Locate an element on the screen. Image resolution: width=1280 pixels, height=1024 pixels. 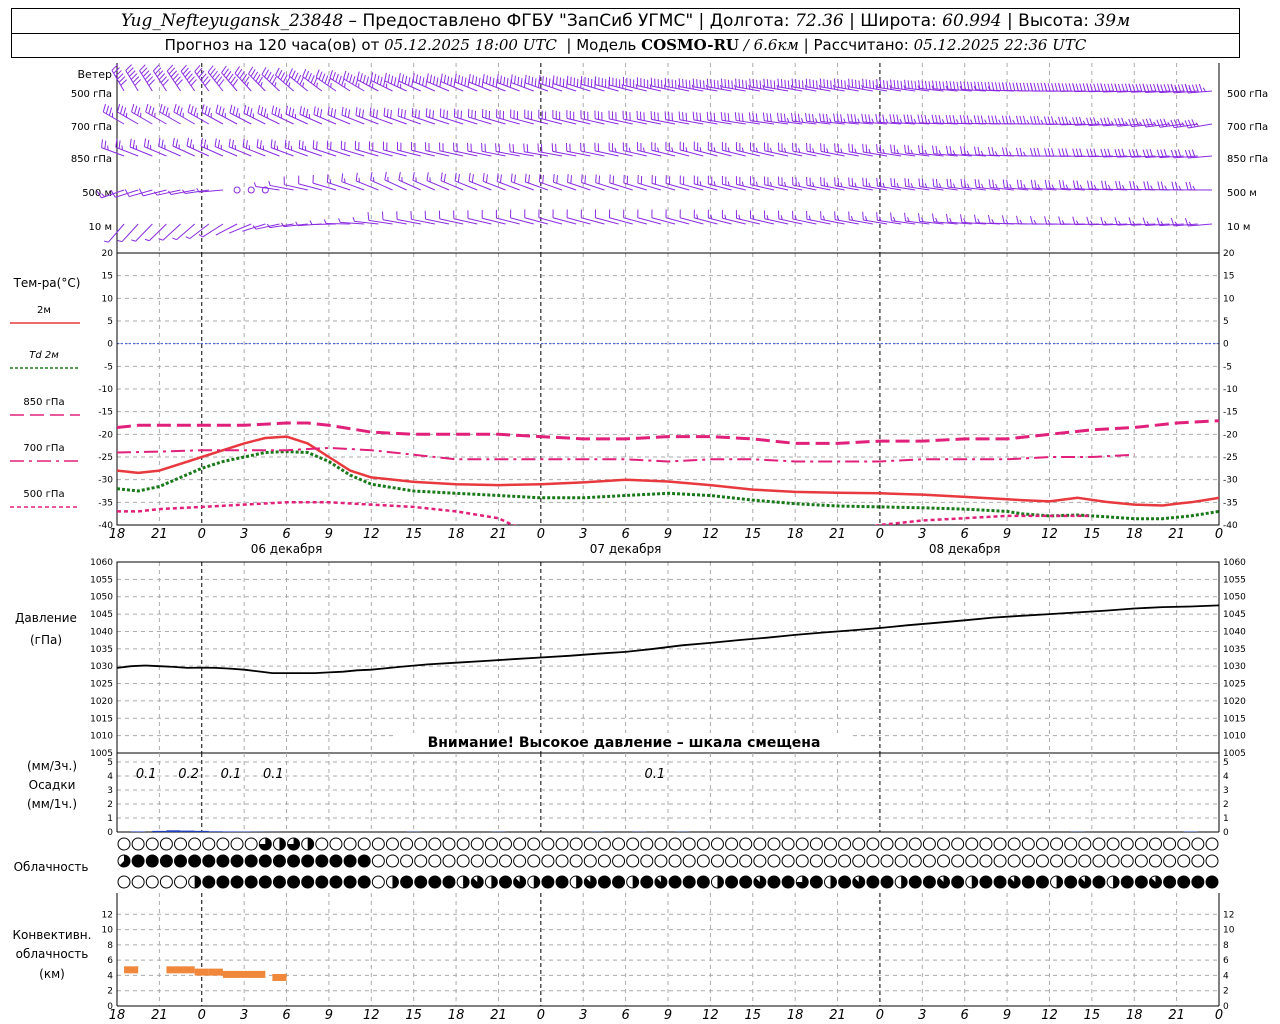
y-tick-right: 5 is located at coordinates (1226, 322).